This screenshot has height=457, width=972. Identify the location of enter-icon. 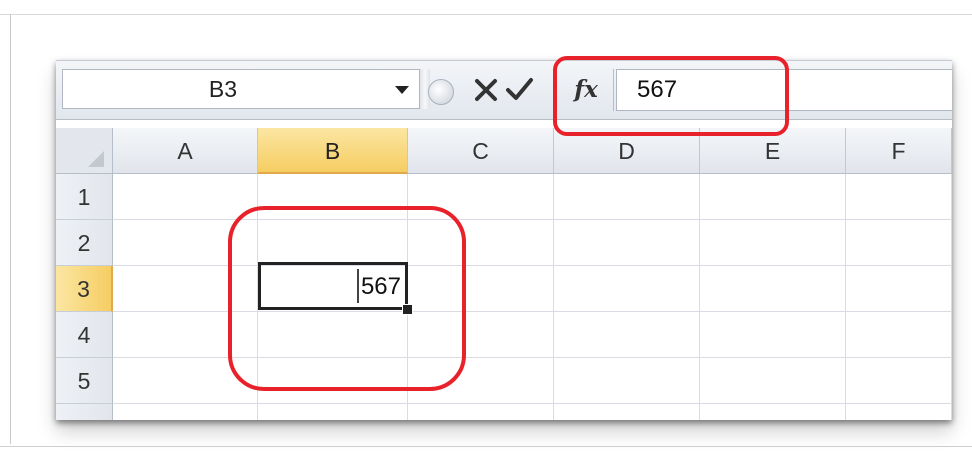
(519, 89).